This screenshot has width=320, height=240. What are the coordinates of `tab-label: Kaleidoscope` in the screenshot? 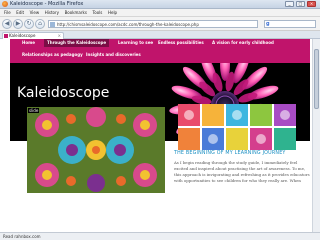 It's located at (22, 35).